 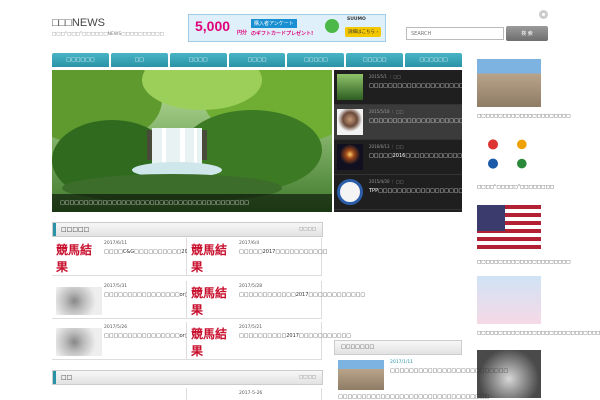 I want to click on article-date: 2017/5/28, so click(x=251, y=286).